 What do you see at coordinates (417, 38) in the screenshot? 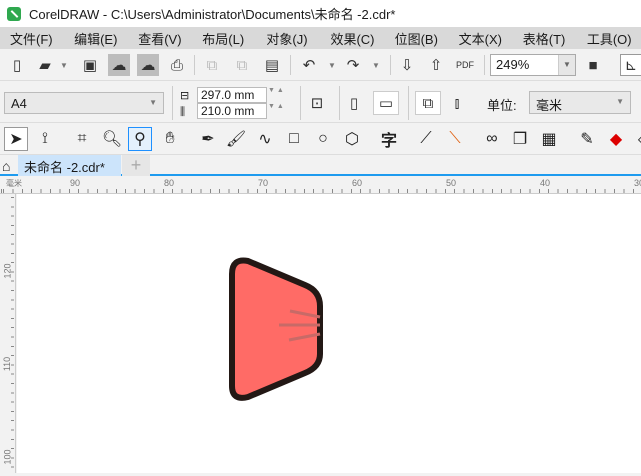
I see `menu-bitmaps: 位图(B)` at bounding box center [417, 38].